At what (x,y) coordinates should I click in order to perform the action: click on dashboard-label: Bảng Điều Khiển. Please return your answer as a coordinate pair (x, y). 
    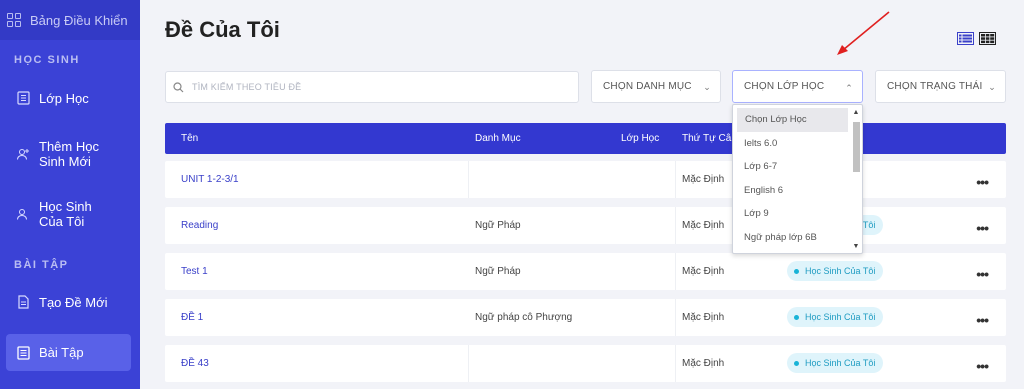
    Looking at the image, I should click on (79, 20).